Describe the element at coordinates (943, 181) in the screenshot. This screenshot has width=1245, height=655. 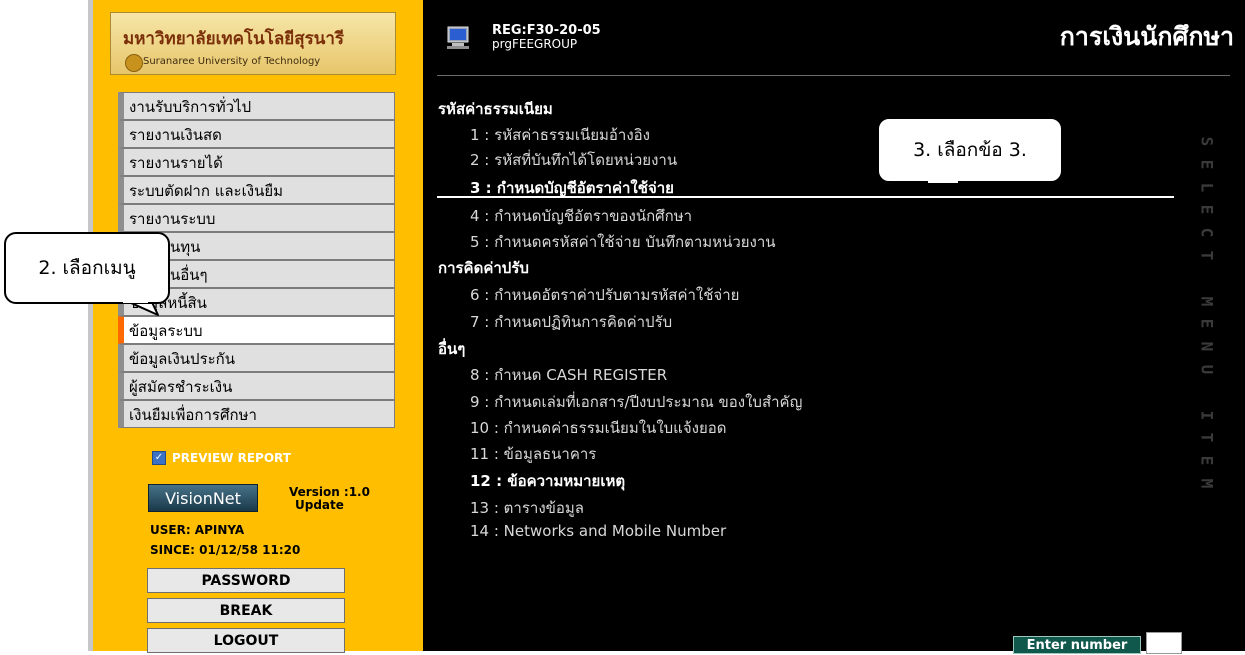
I see `callout-3-joint` at that location.